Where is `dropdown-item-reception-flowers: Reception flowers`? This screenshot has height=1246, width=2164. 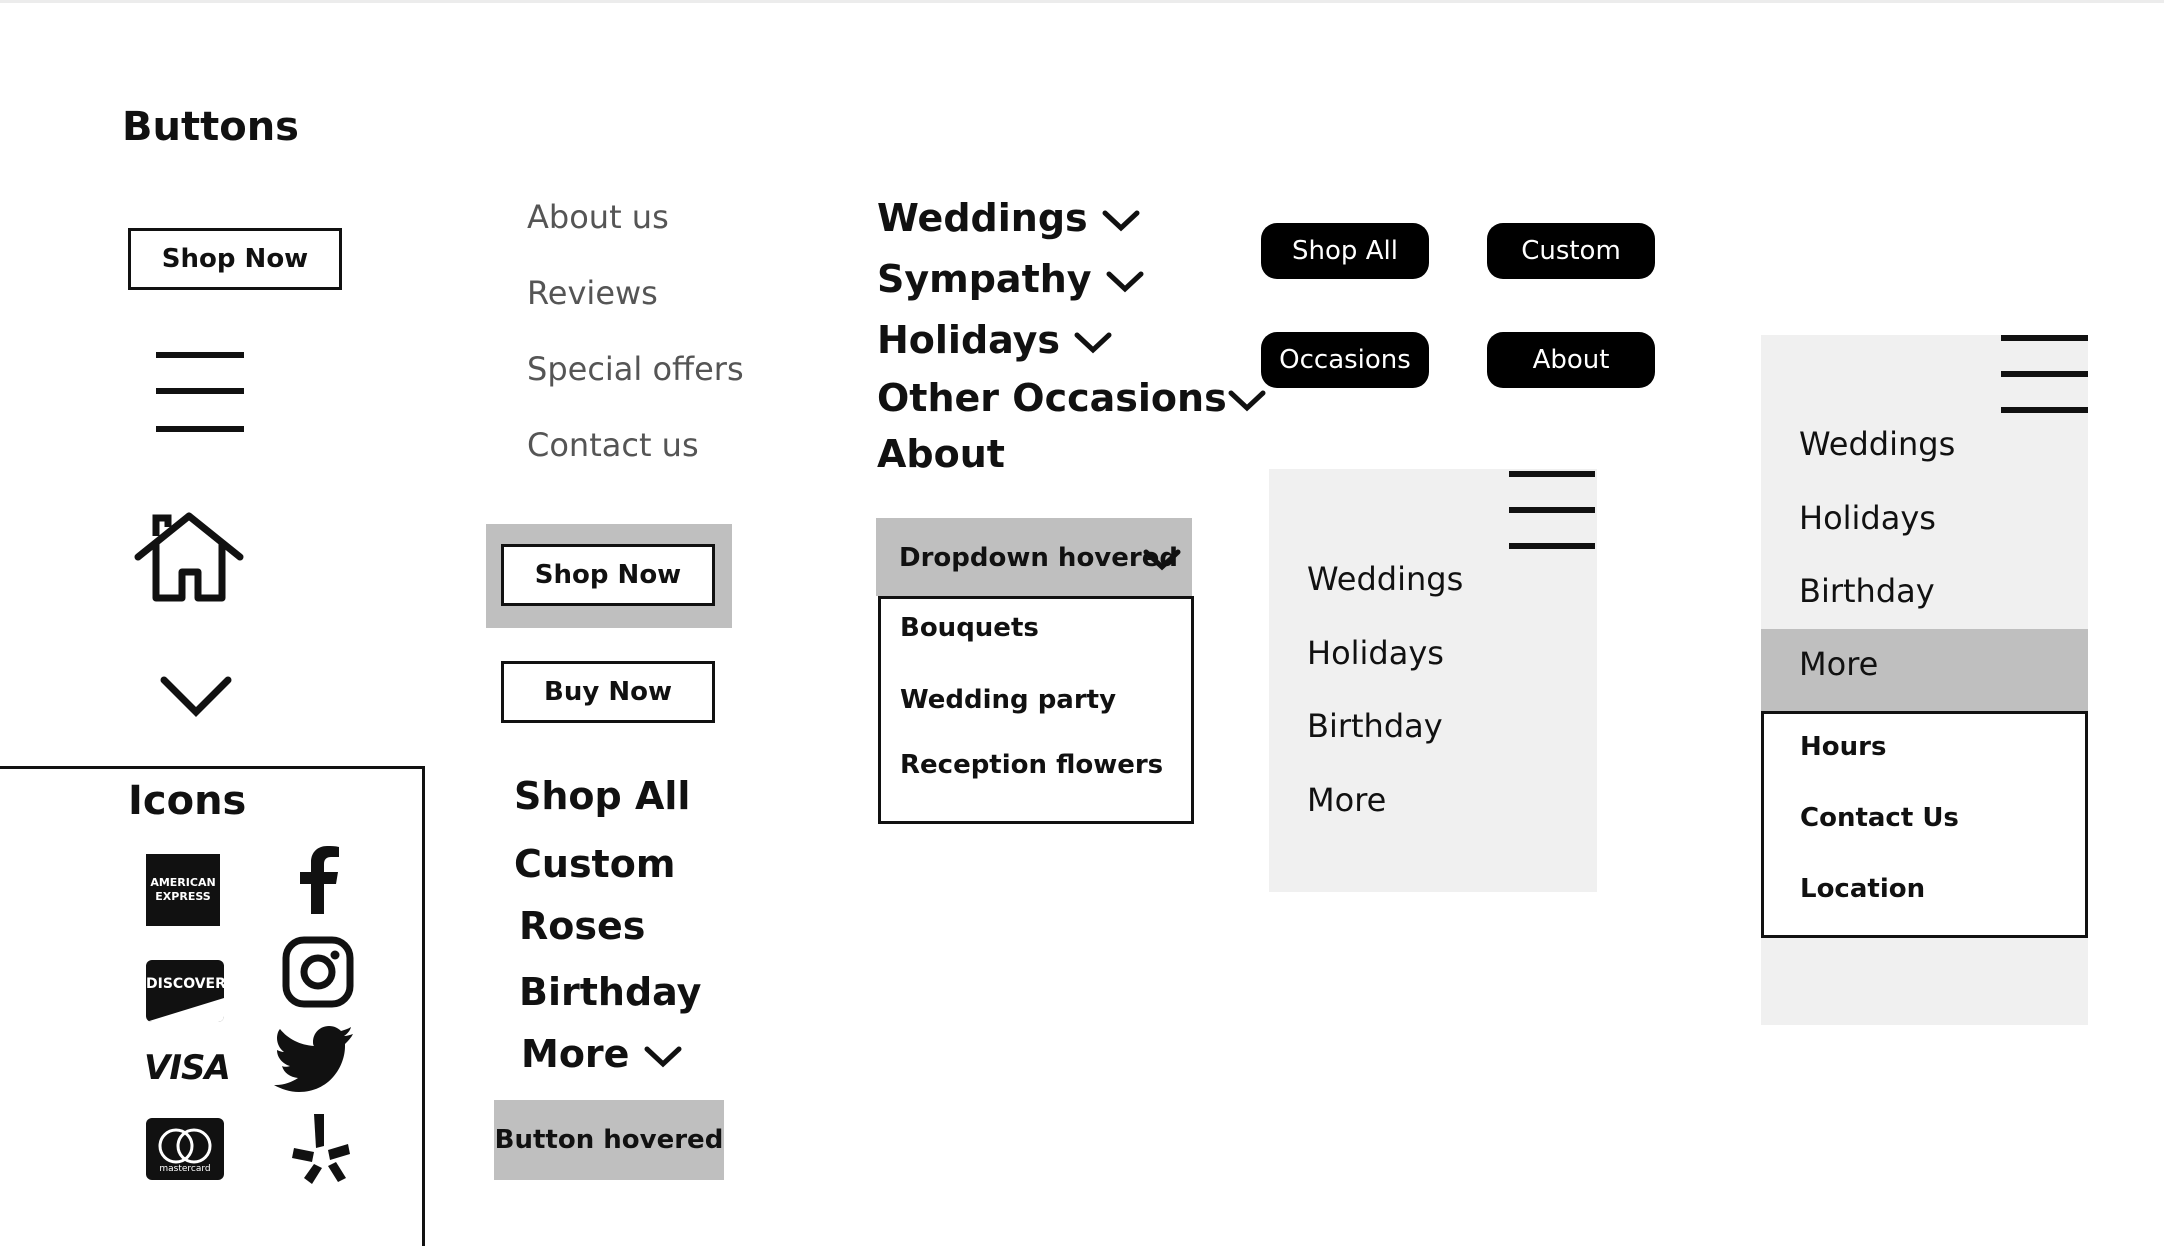
dropdown-item-reception-flowers: Reception flowers is located at coordinates (1031, 765).